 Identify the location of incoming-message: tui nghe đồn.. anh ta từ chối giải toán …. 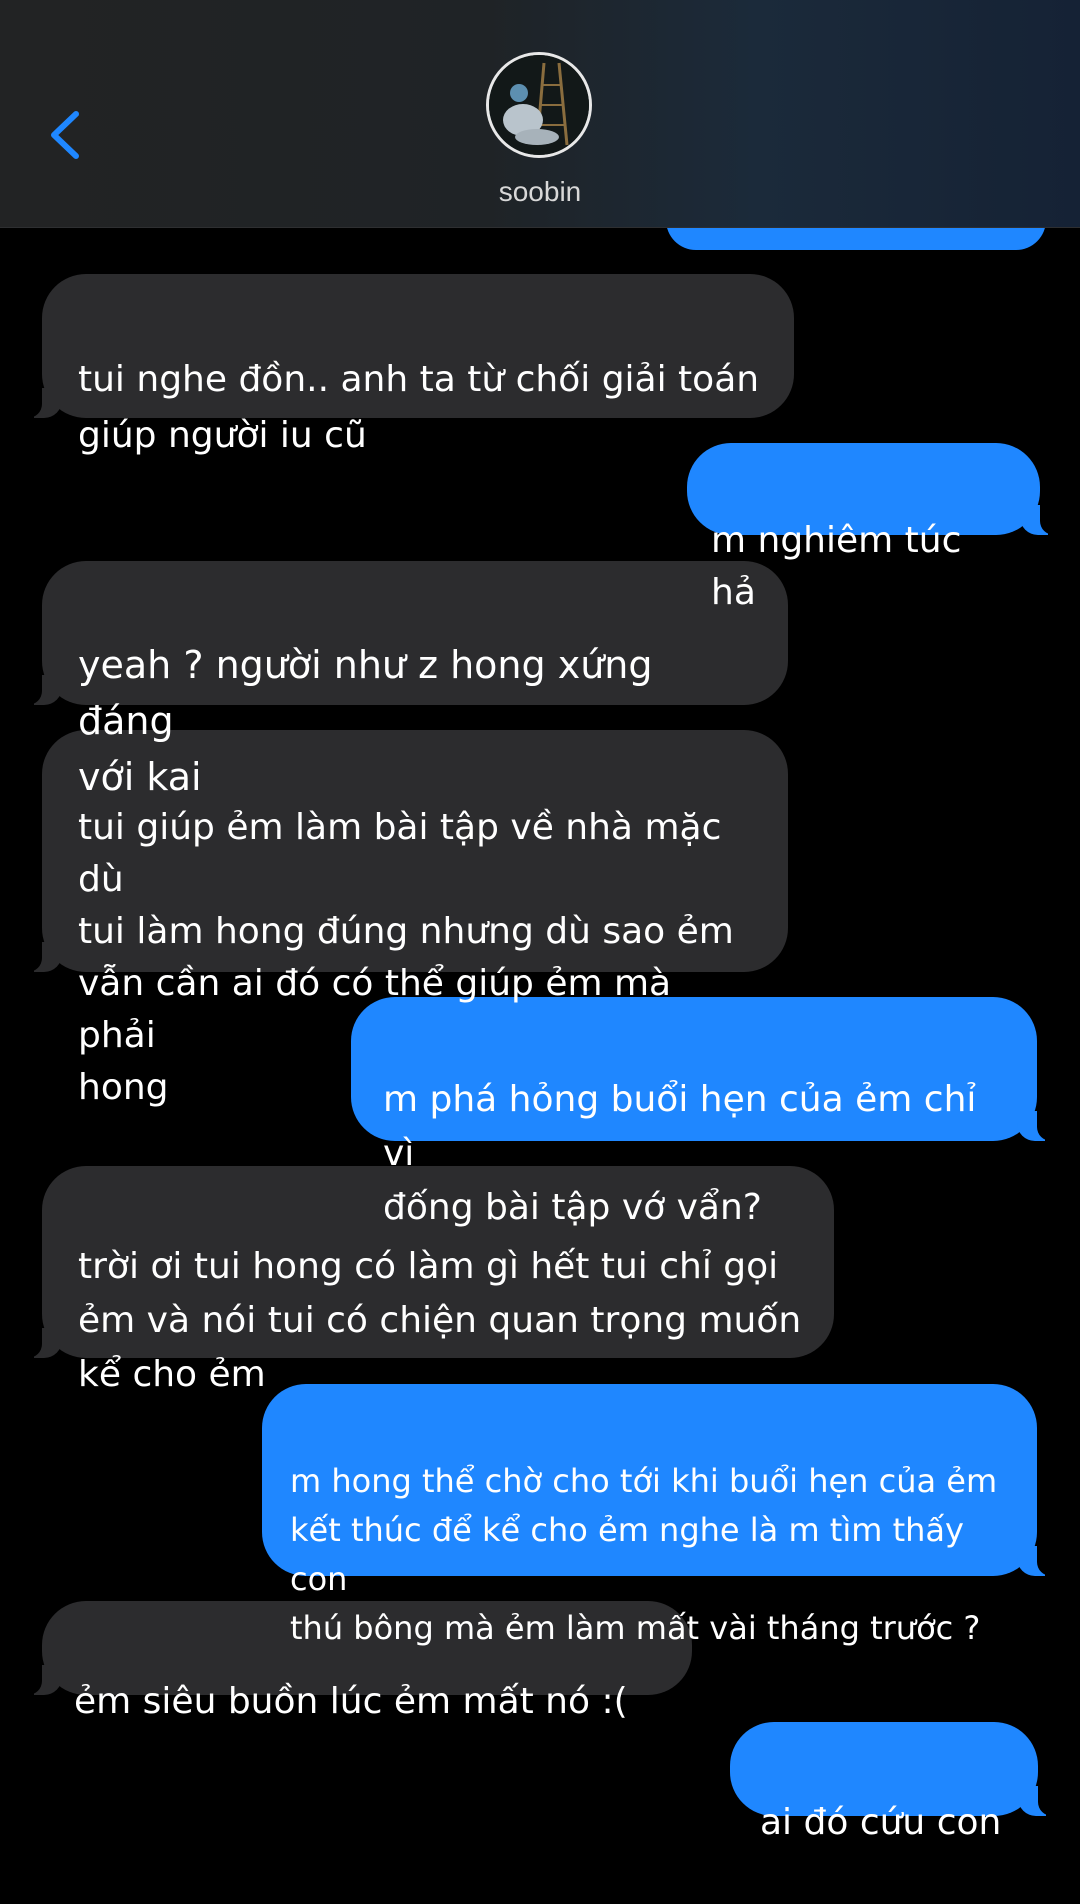
(409, 365).